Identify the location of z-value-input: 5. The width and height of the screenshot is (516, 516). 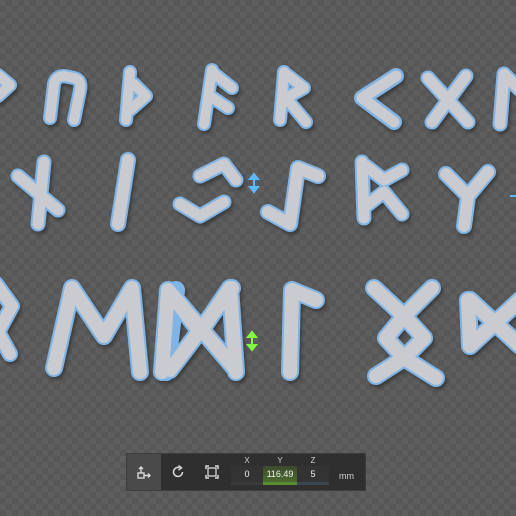
(313, 475).